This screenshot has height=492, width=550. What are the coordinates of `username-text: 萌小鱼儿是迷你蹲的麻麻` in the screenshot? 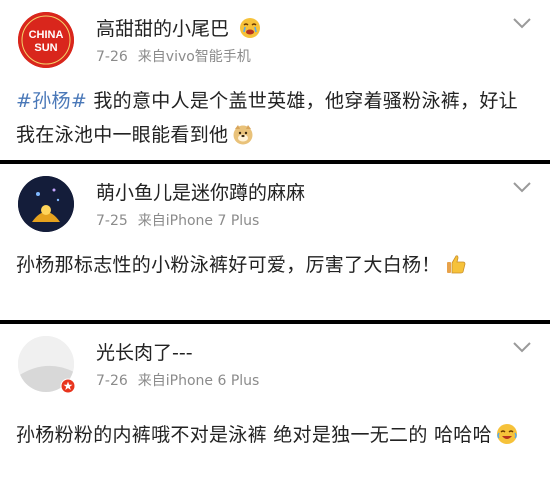 It's located at (200, 193).